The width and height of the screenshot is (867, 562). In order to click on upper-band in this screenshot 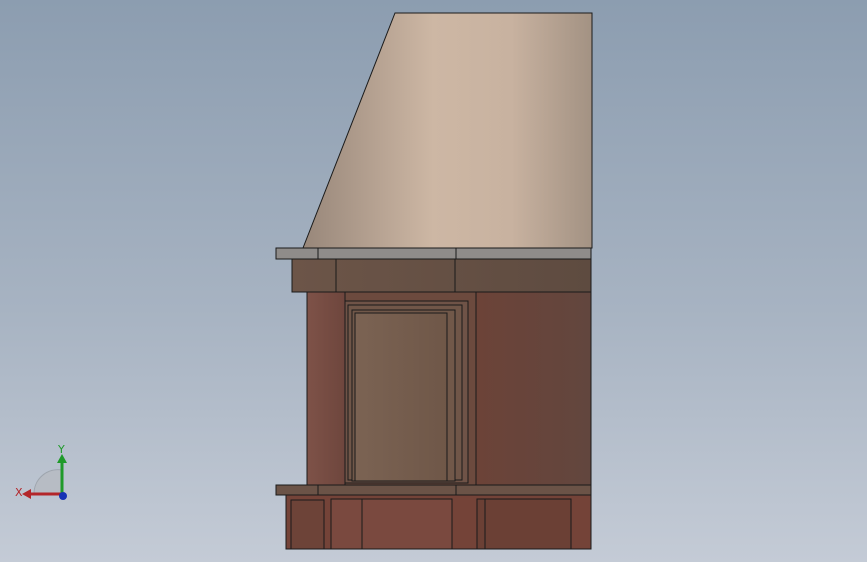, I will do `click(441, 275)`.